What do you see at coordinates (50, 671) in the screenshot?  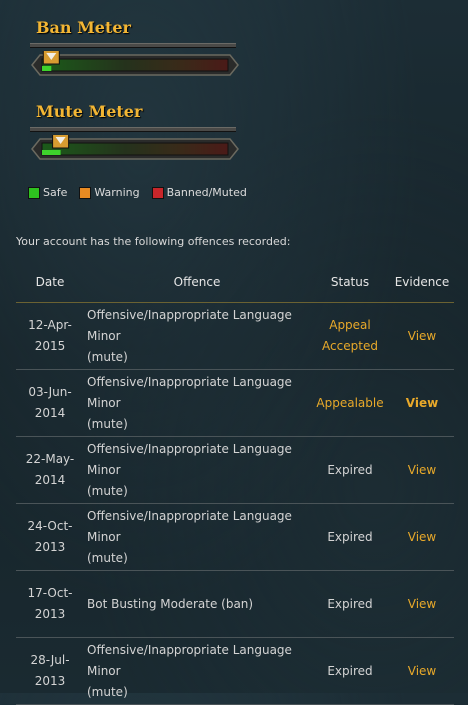 I see `row-date: 28-Jul- 2013` at bounding box center [50, 671].